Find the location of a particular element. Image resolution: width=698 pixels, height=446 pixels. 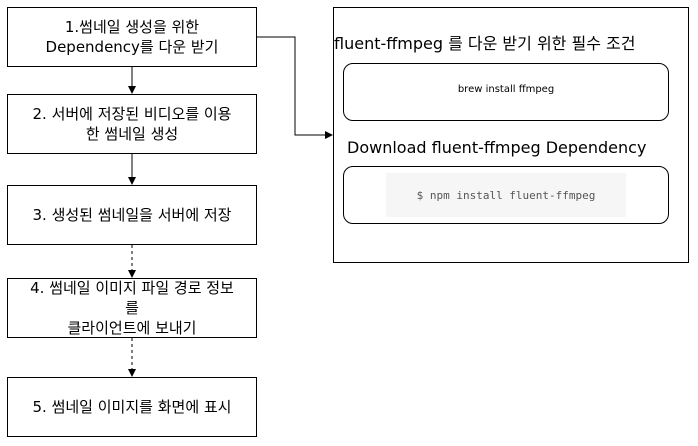

panel-title: fluent-ffmpeg 를 다운 받기 위한 필수 조건 is located at coordinates (485, 43).